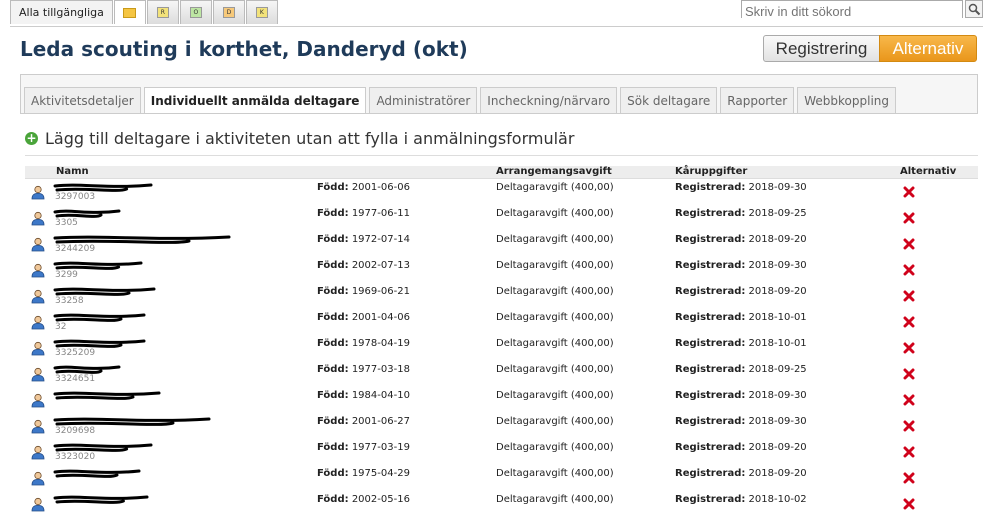 This screenshot has height=518, width=983. What do you see at coordinates (380, 369) in the screenshot?
I see `born-value: 1977-03-18` at bounding box center [380, 369].